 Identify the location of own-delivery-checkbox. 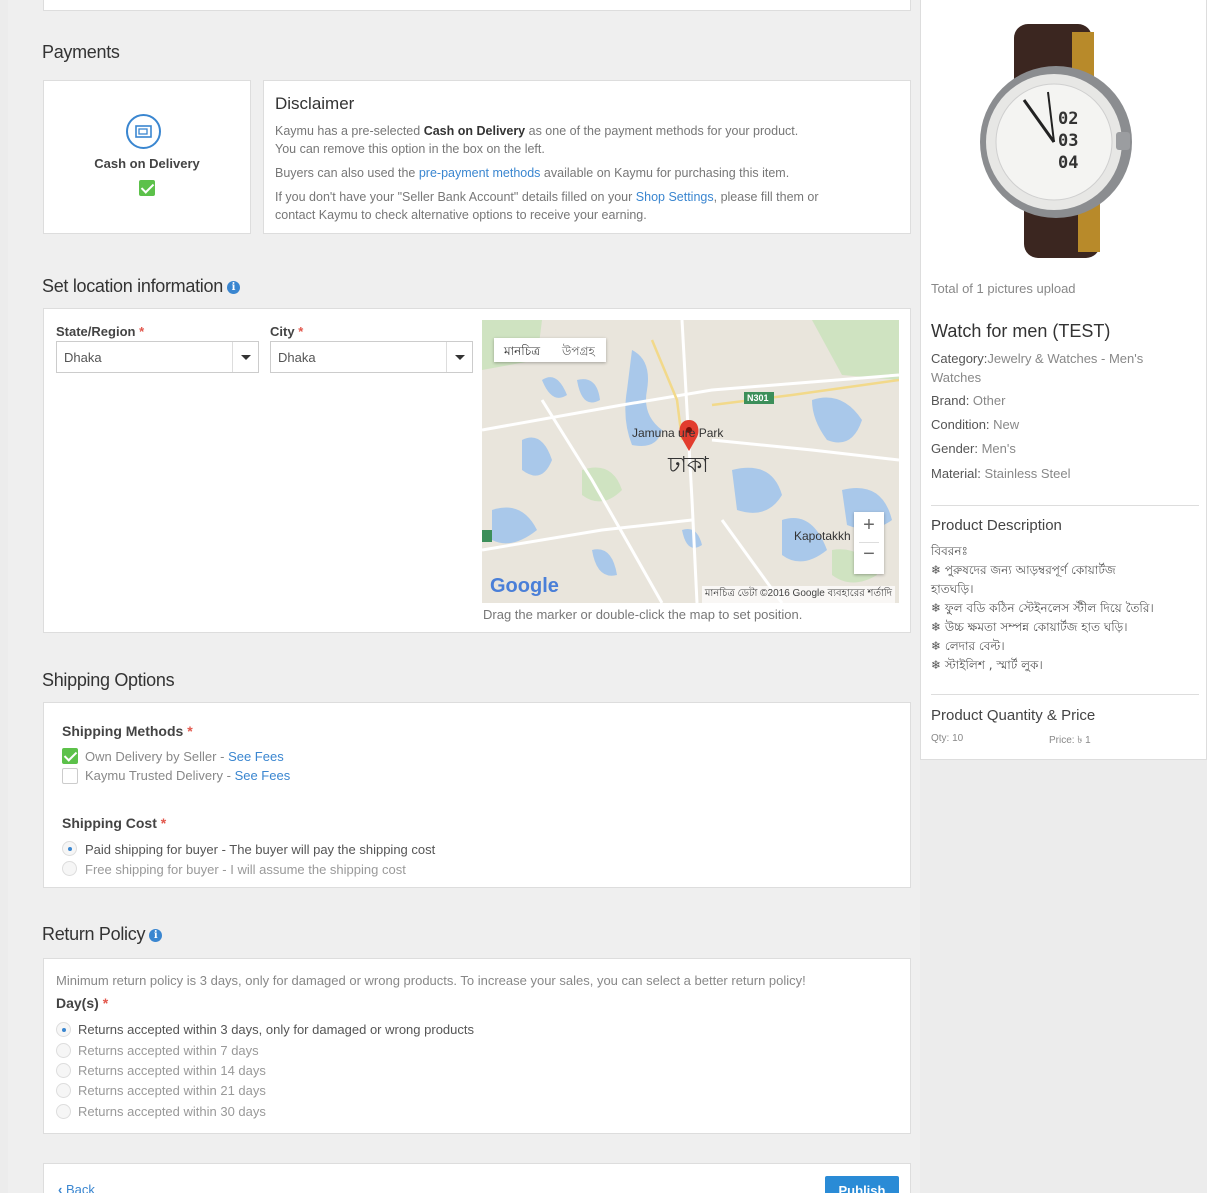
(70, 756).